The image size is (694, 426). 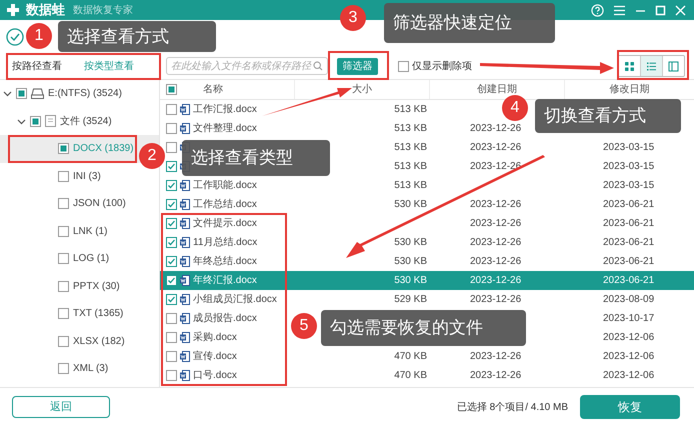 I want to click on tree-label: 文件 (3524), so click(x=86, y=121).